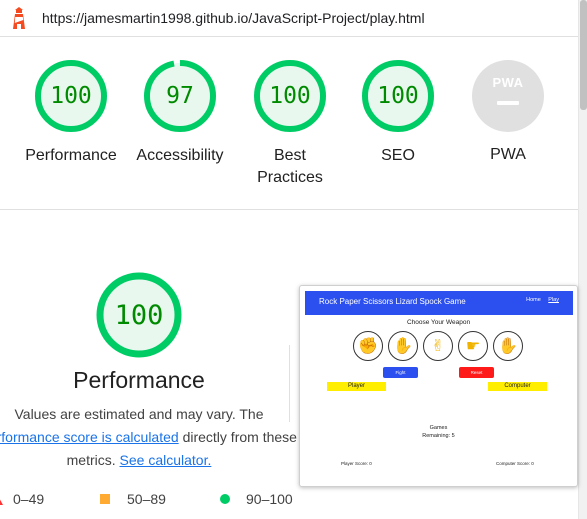 Image resolution: width=587 pixels, height=519 pixels. What do you see at coordinates (180, 155) in the screenshot?
I see `gauge-label: Accessibility` at bounding box center [180, 155].